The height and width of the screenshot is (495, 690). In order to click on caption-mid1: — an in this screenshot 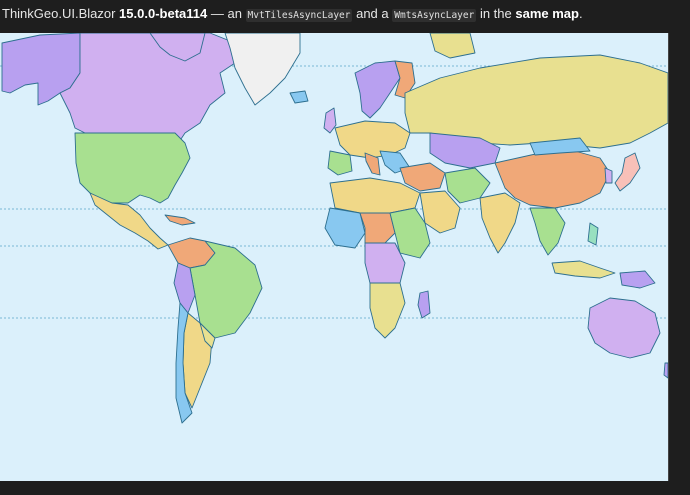, I will do `click(226, 13)`.